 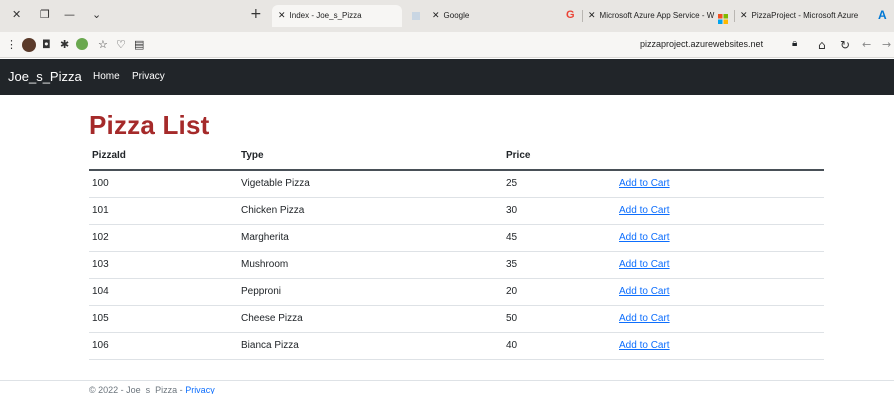 I want to click on window-icon: ◘, so click(x=46, y=45).